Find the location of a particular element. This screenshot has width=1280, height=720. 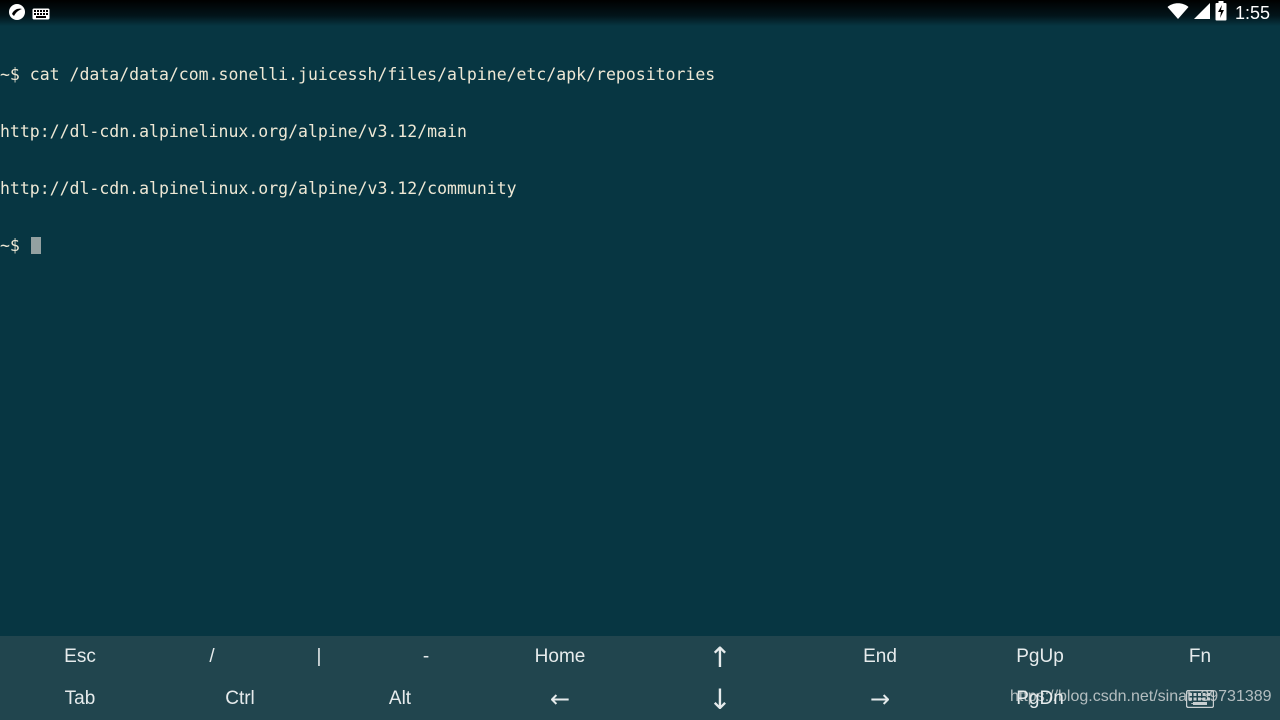

status-bar-left is located at coordinates (29, 14).